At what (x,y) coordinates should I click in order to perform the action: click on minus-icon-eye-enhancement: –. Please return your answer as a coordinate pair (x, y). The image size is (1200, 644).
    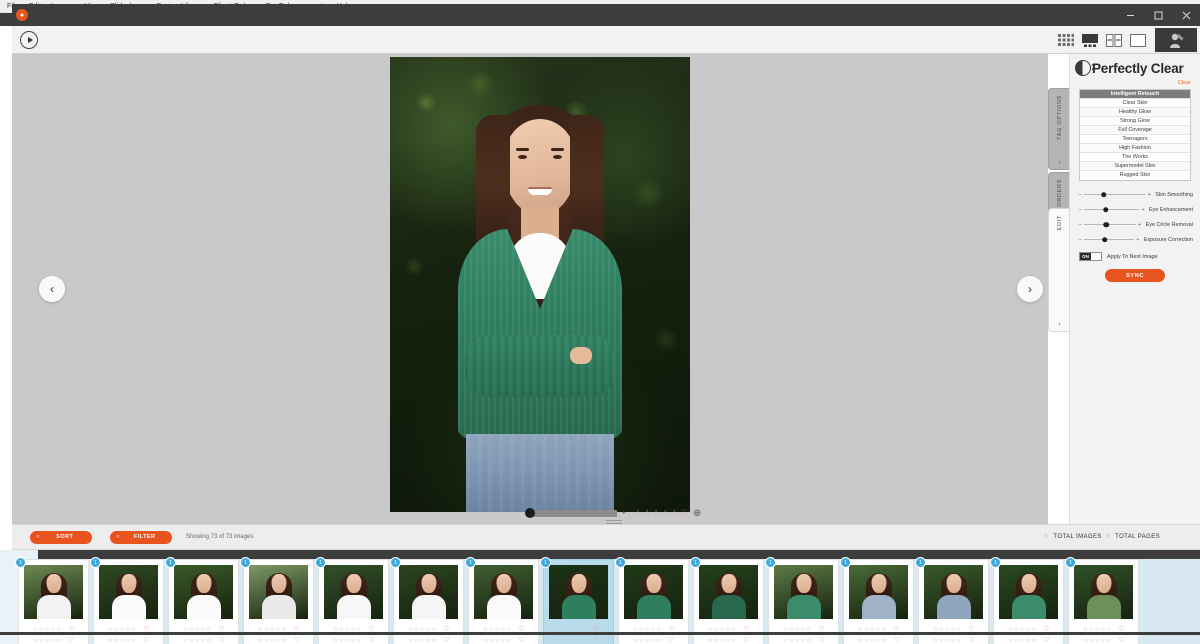
    Looking at the image, I should click on (1080, 210).